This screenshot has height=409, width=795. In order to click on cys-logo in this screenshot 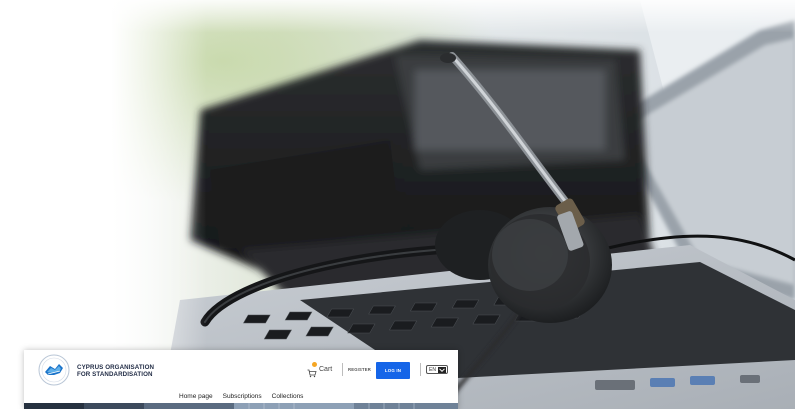, I will do `click(54, 370)`.